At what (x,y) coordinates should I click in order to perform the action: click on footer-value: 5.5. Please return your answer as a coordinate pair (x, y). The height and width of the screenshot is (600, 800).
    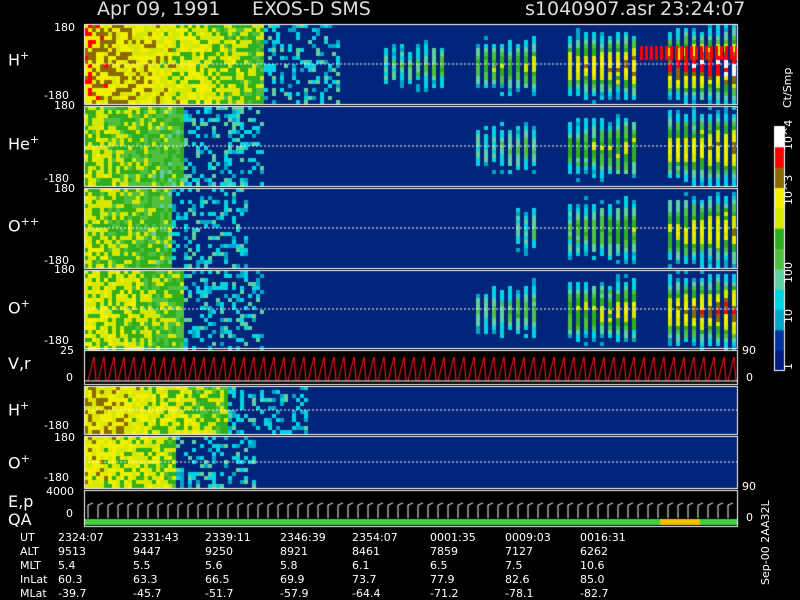
    Looking at the image, I should click on (142, 565).